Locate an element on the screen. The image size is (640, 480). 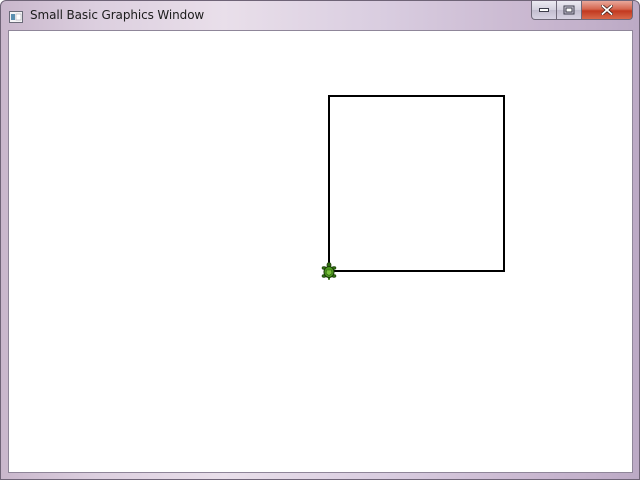
caption-buttons is located at coordinates (582, 11).